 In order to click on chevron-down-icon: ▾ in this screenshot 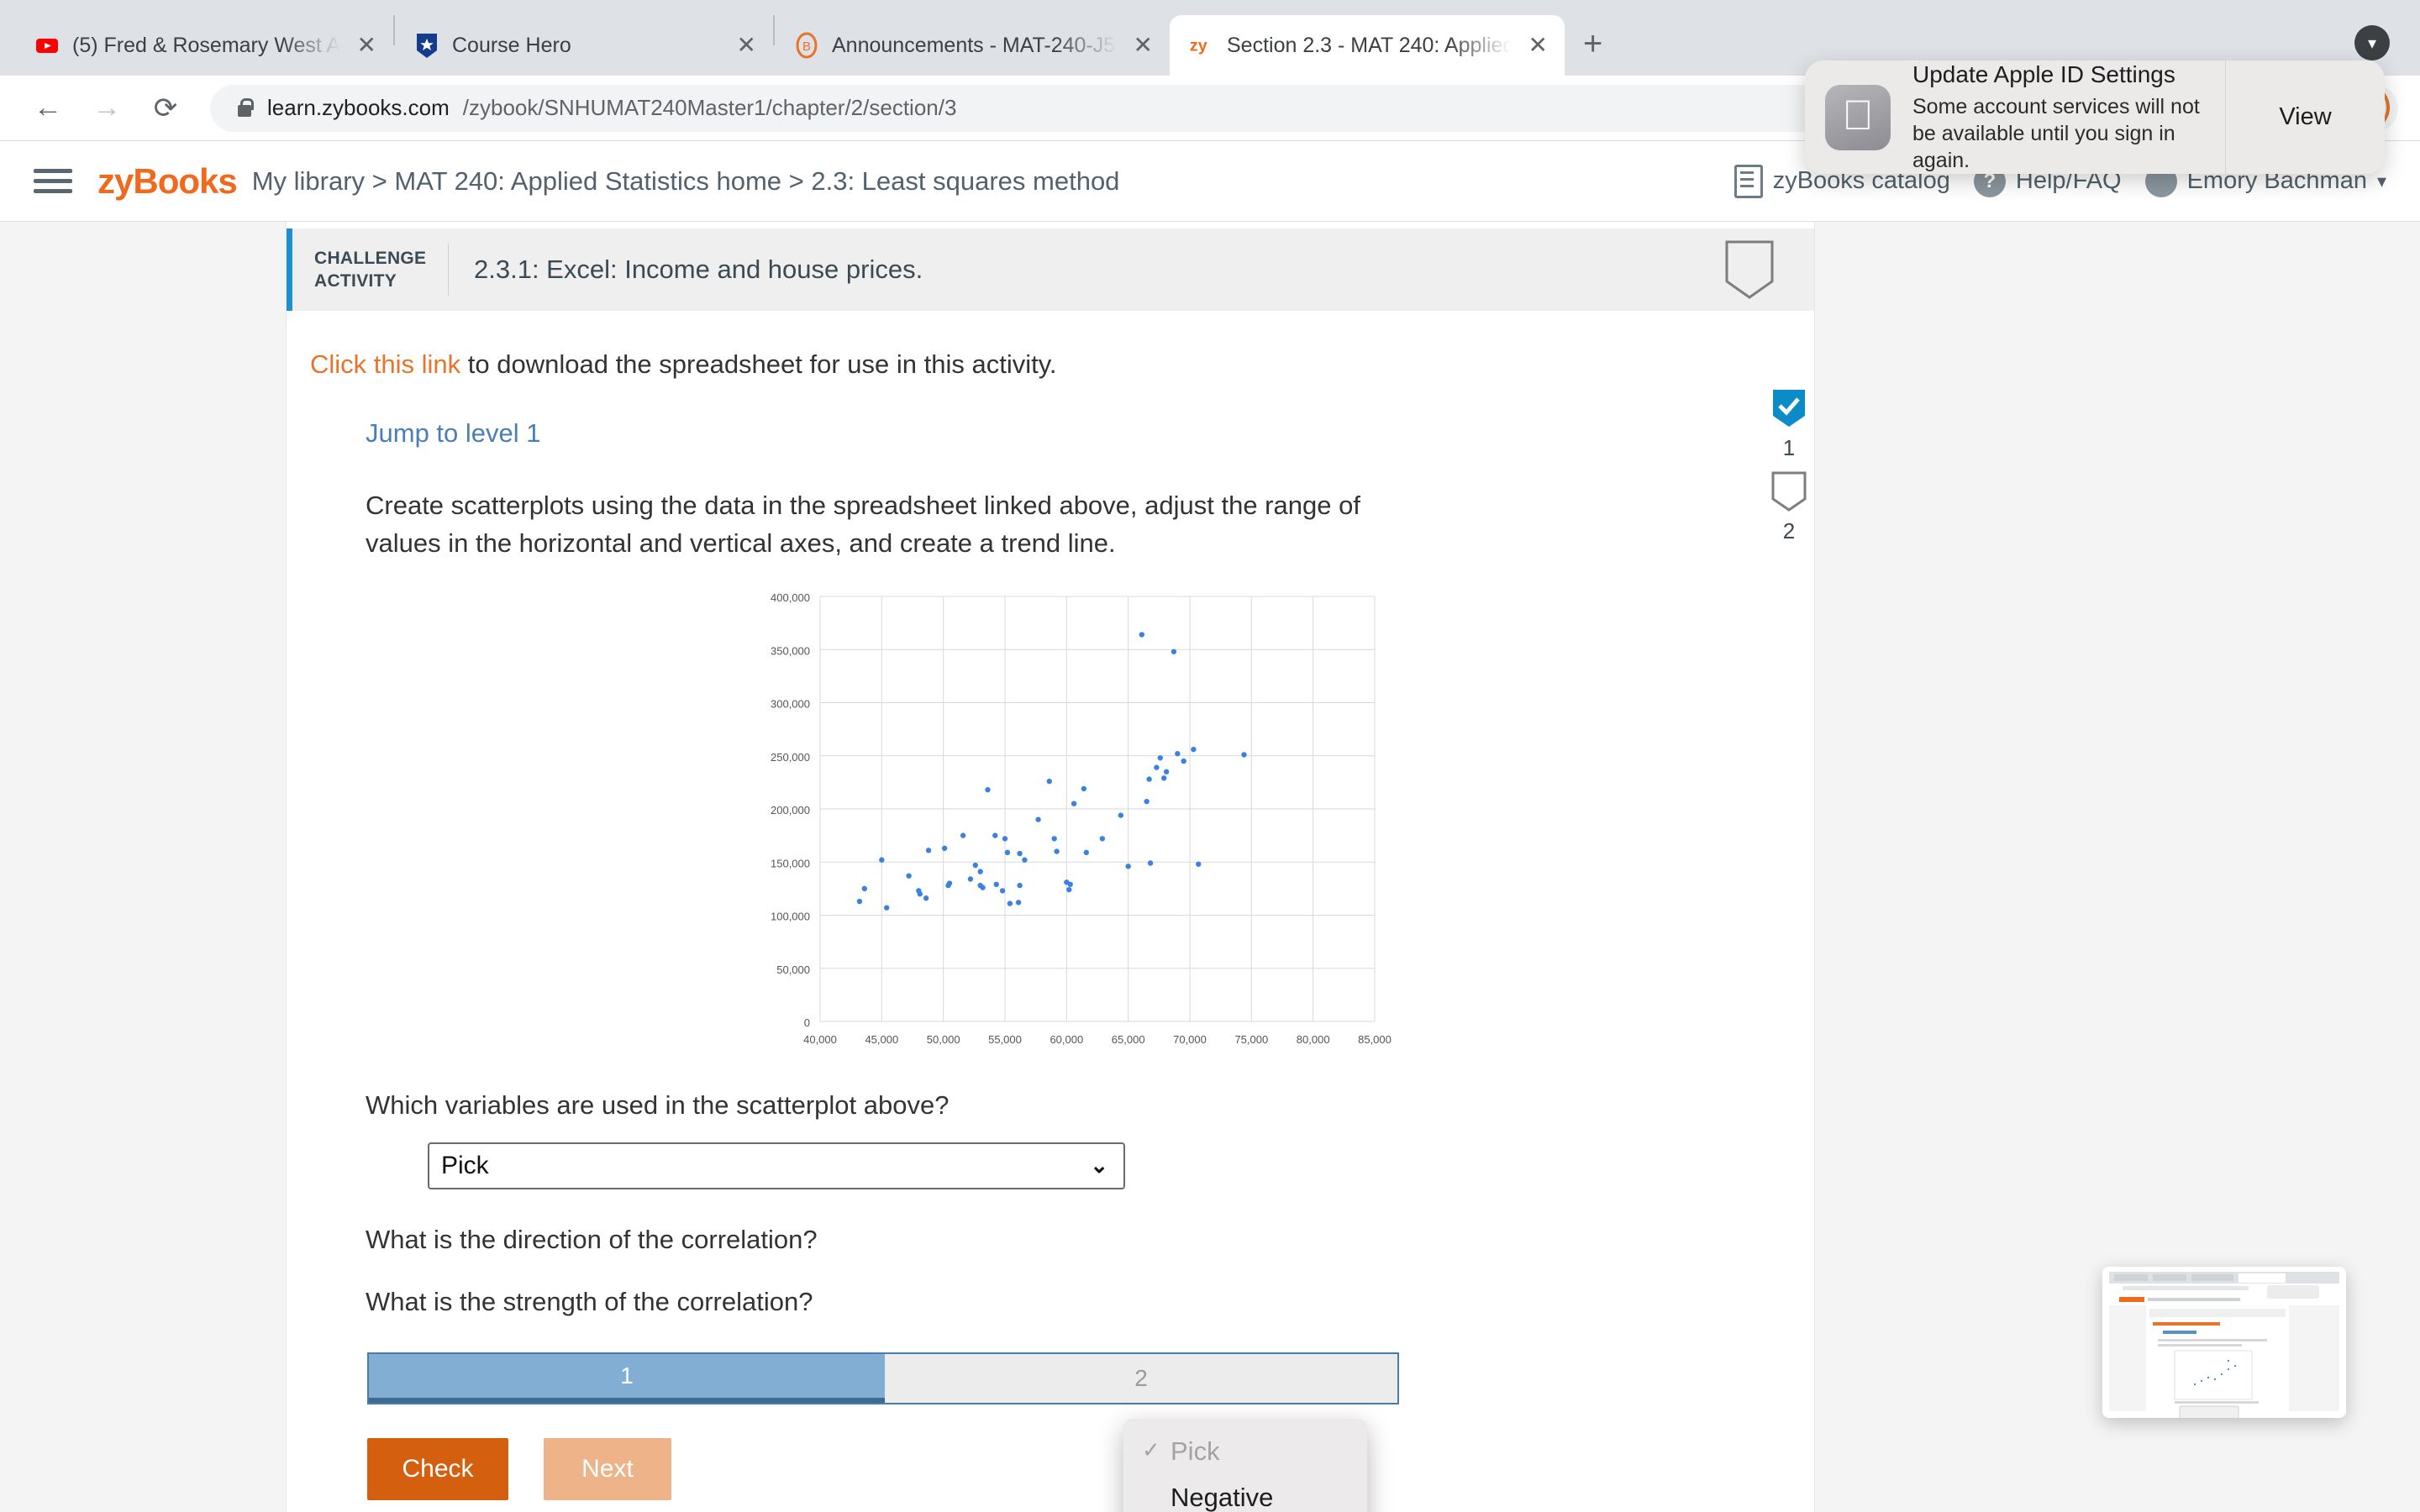, I will do `click(2372, 42)`.